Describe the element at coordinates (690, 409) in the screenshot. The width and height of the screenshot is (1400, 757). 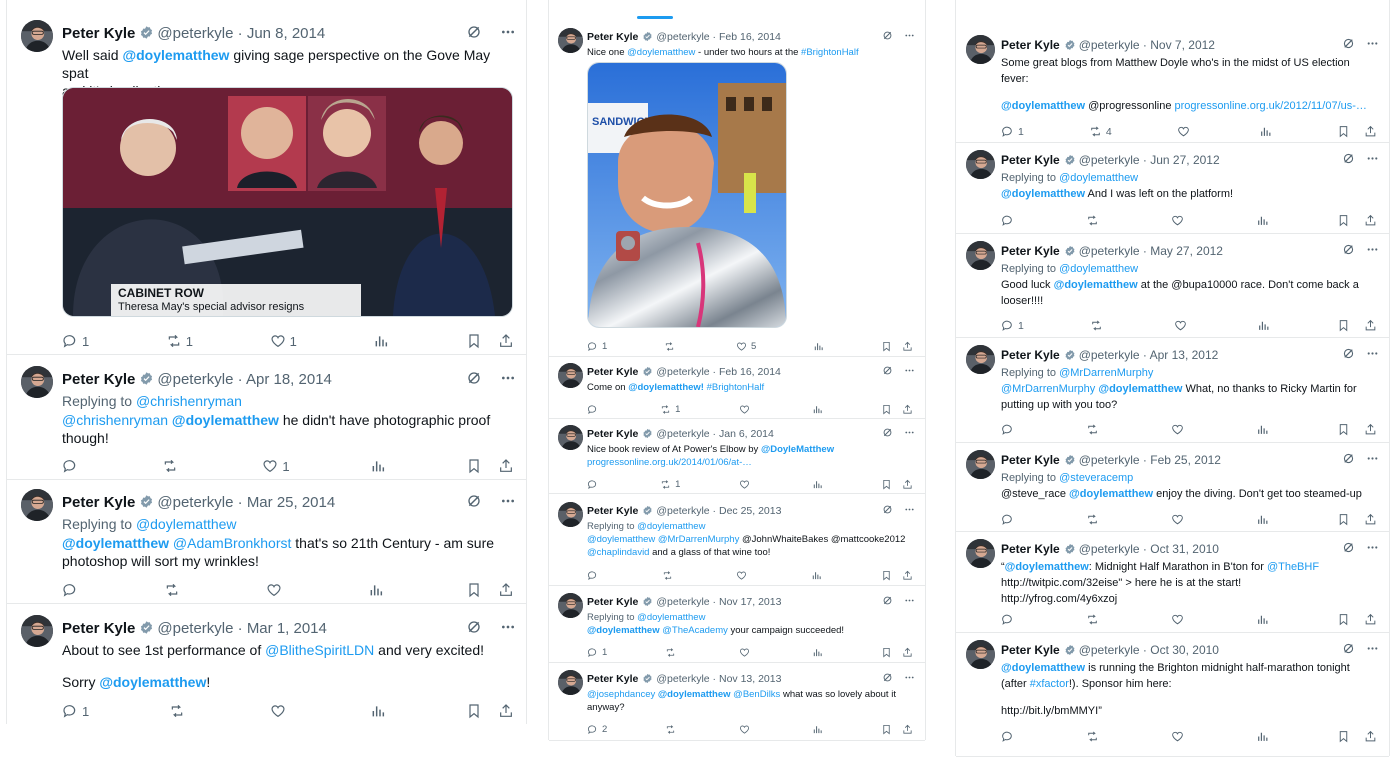
I see `retweet-button: 1` at that location.